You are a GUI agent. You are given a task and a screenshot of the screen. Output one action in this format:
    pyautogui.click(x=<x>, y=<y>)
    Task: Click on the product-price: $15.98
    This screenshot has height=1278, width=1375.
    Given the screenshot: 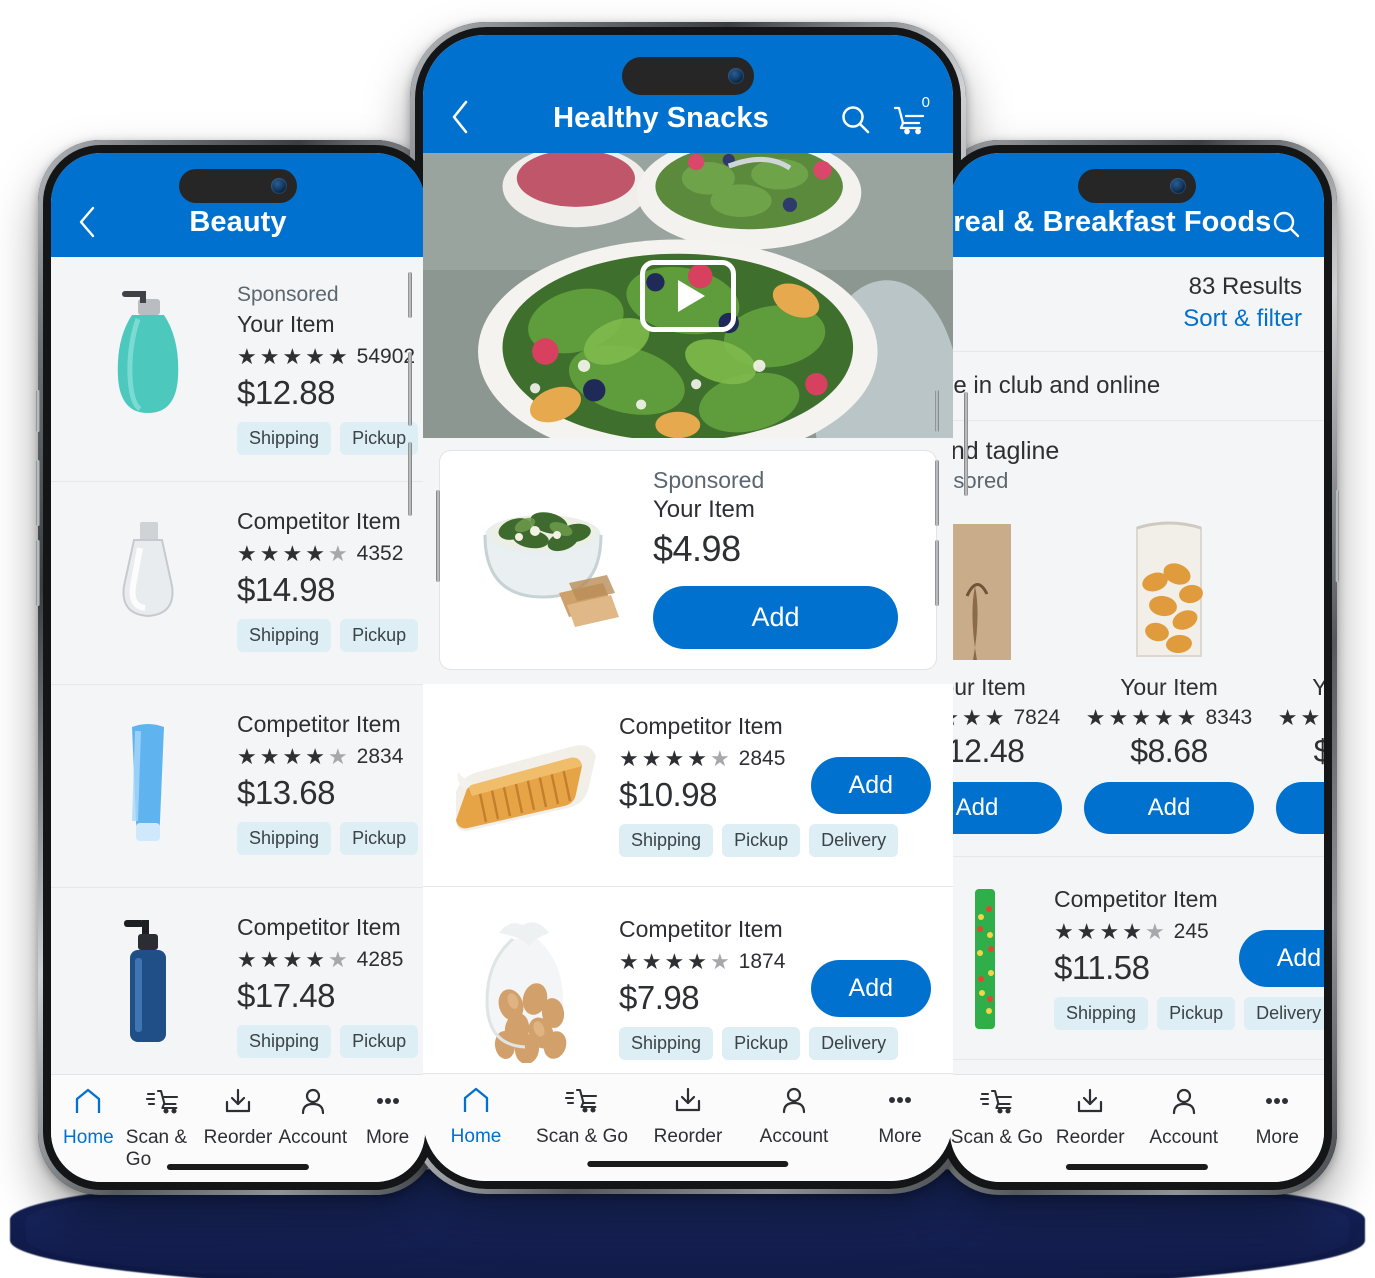 What is the action you would take?
    pyautogui.click(x=1318, y=751)
    